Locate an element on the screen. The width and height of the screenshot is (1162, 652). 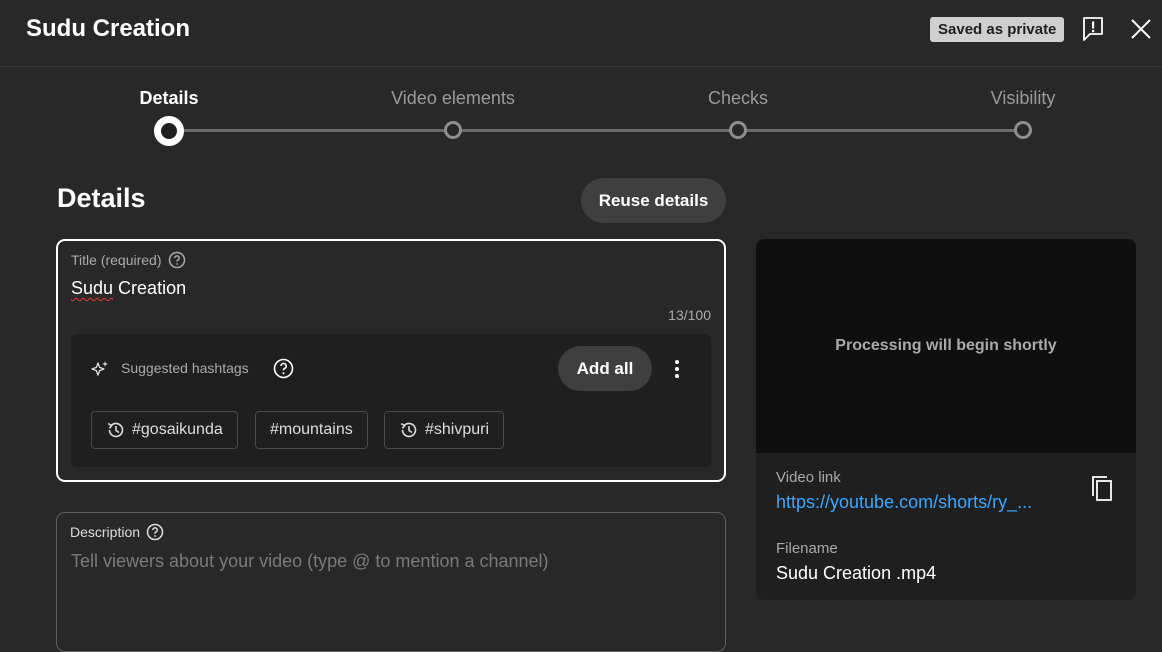
step-video-elements-dot is located at coordinates (453, 130).